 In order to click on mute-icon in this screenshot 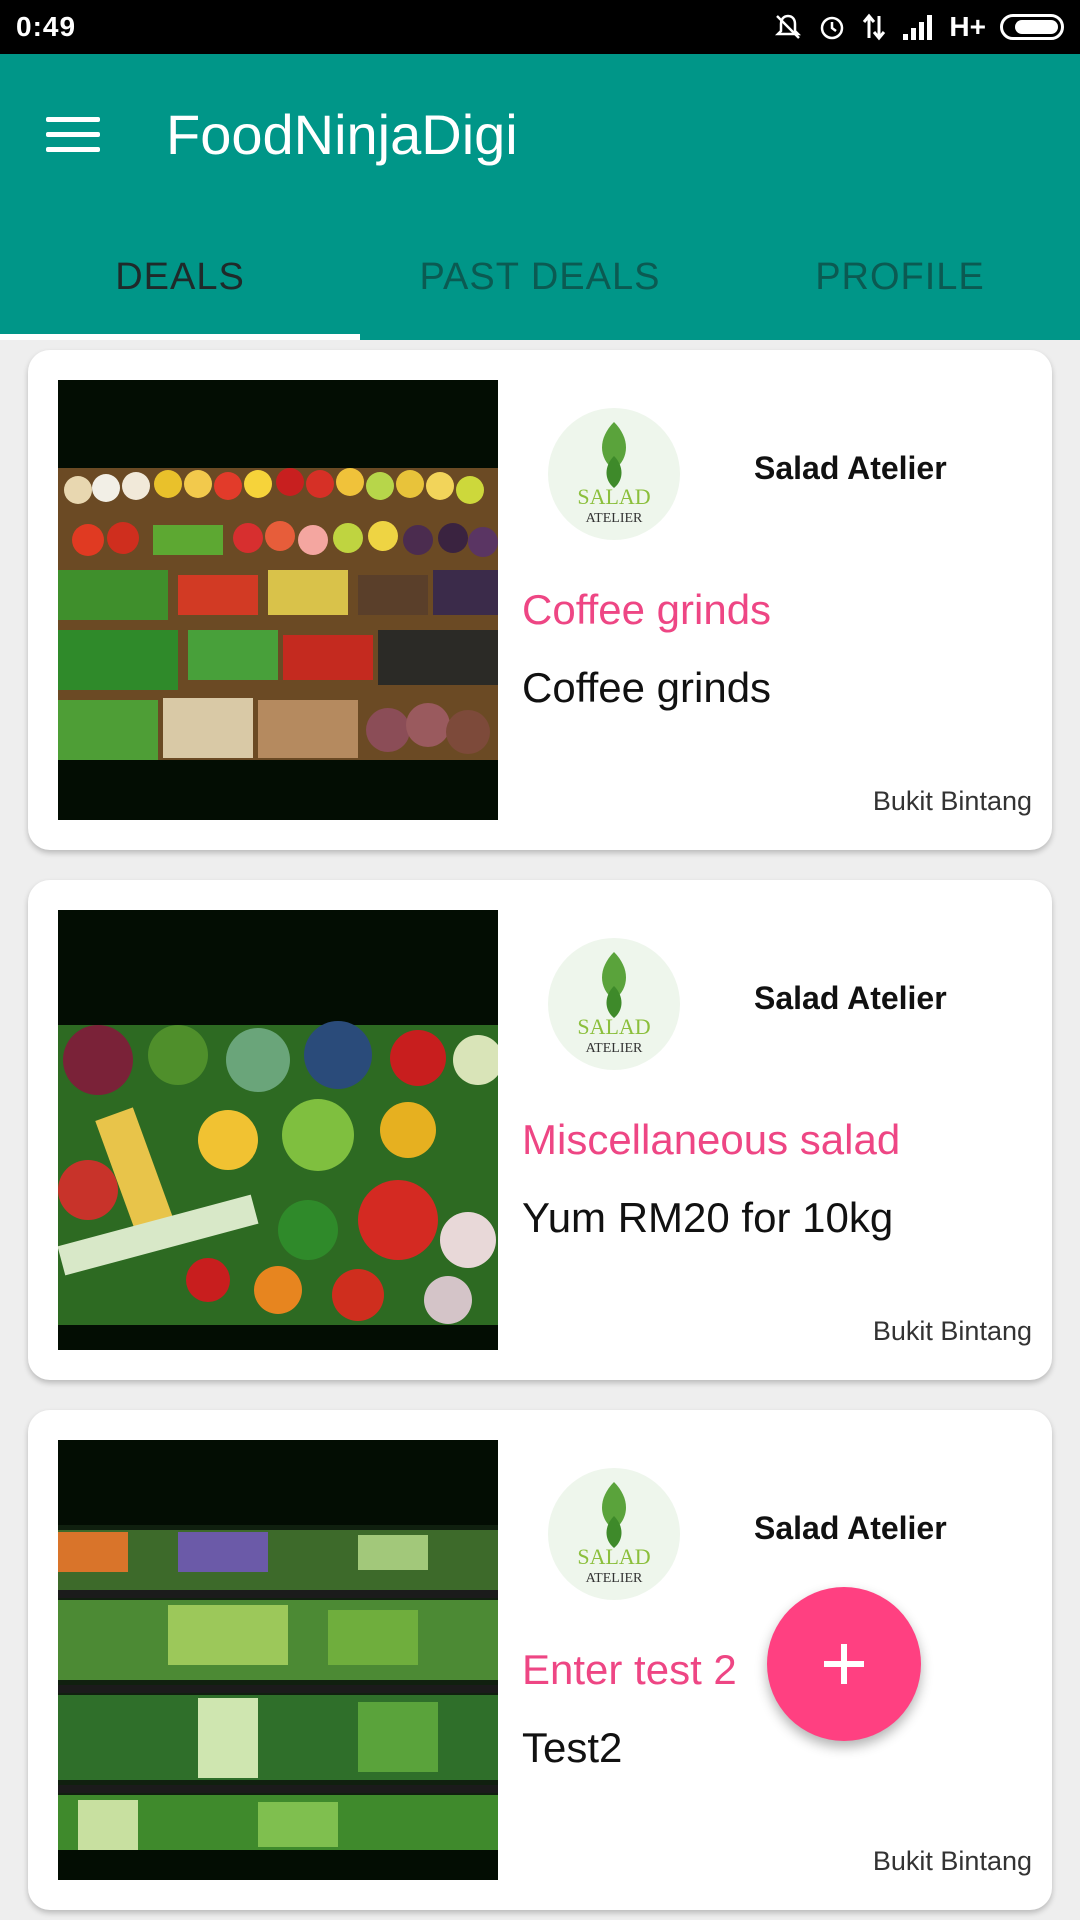, I will do `click(788, 26)`.